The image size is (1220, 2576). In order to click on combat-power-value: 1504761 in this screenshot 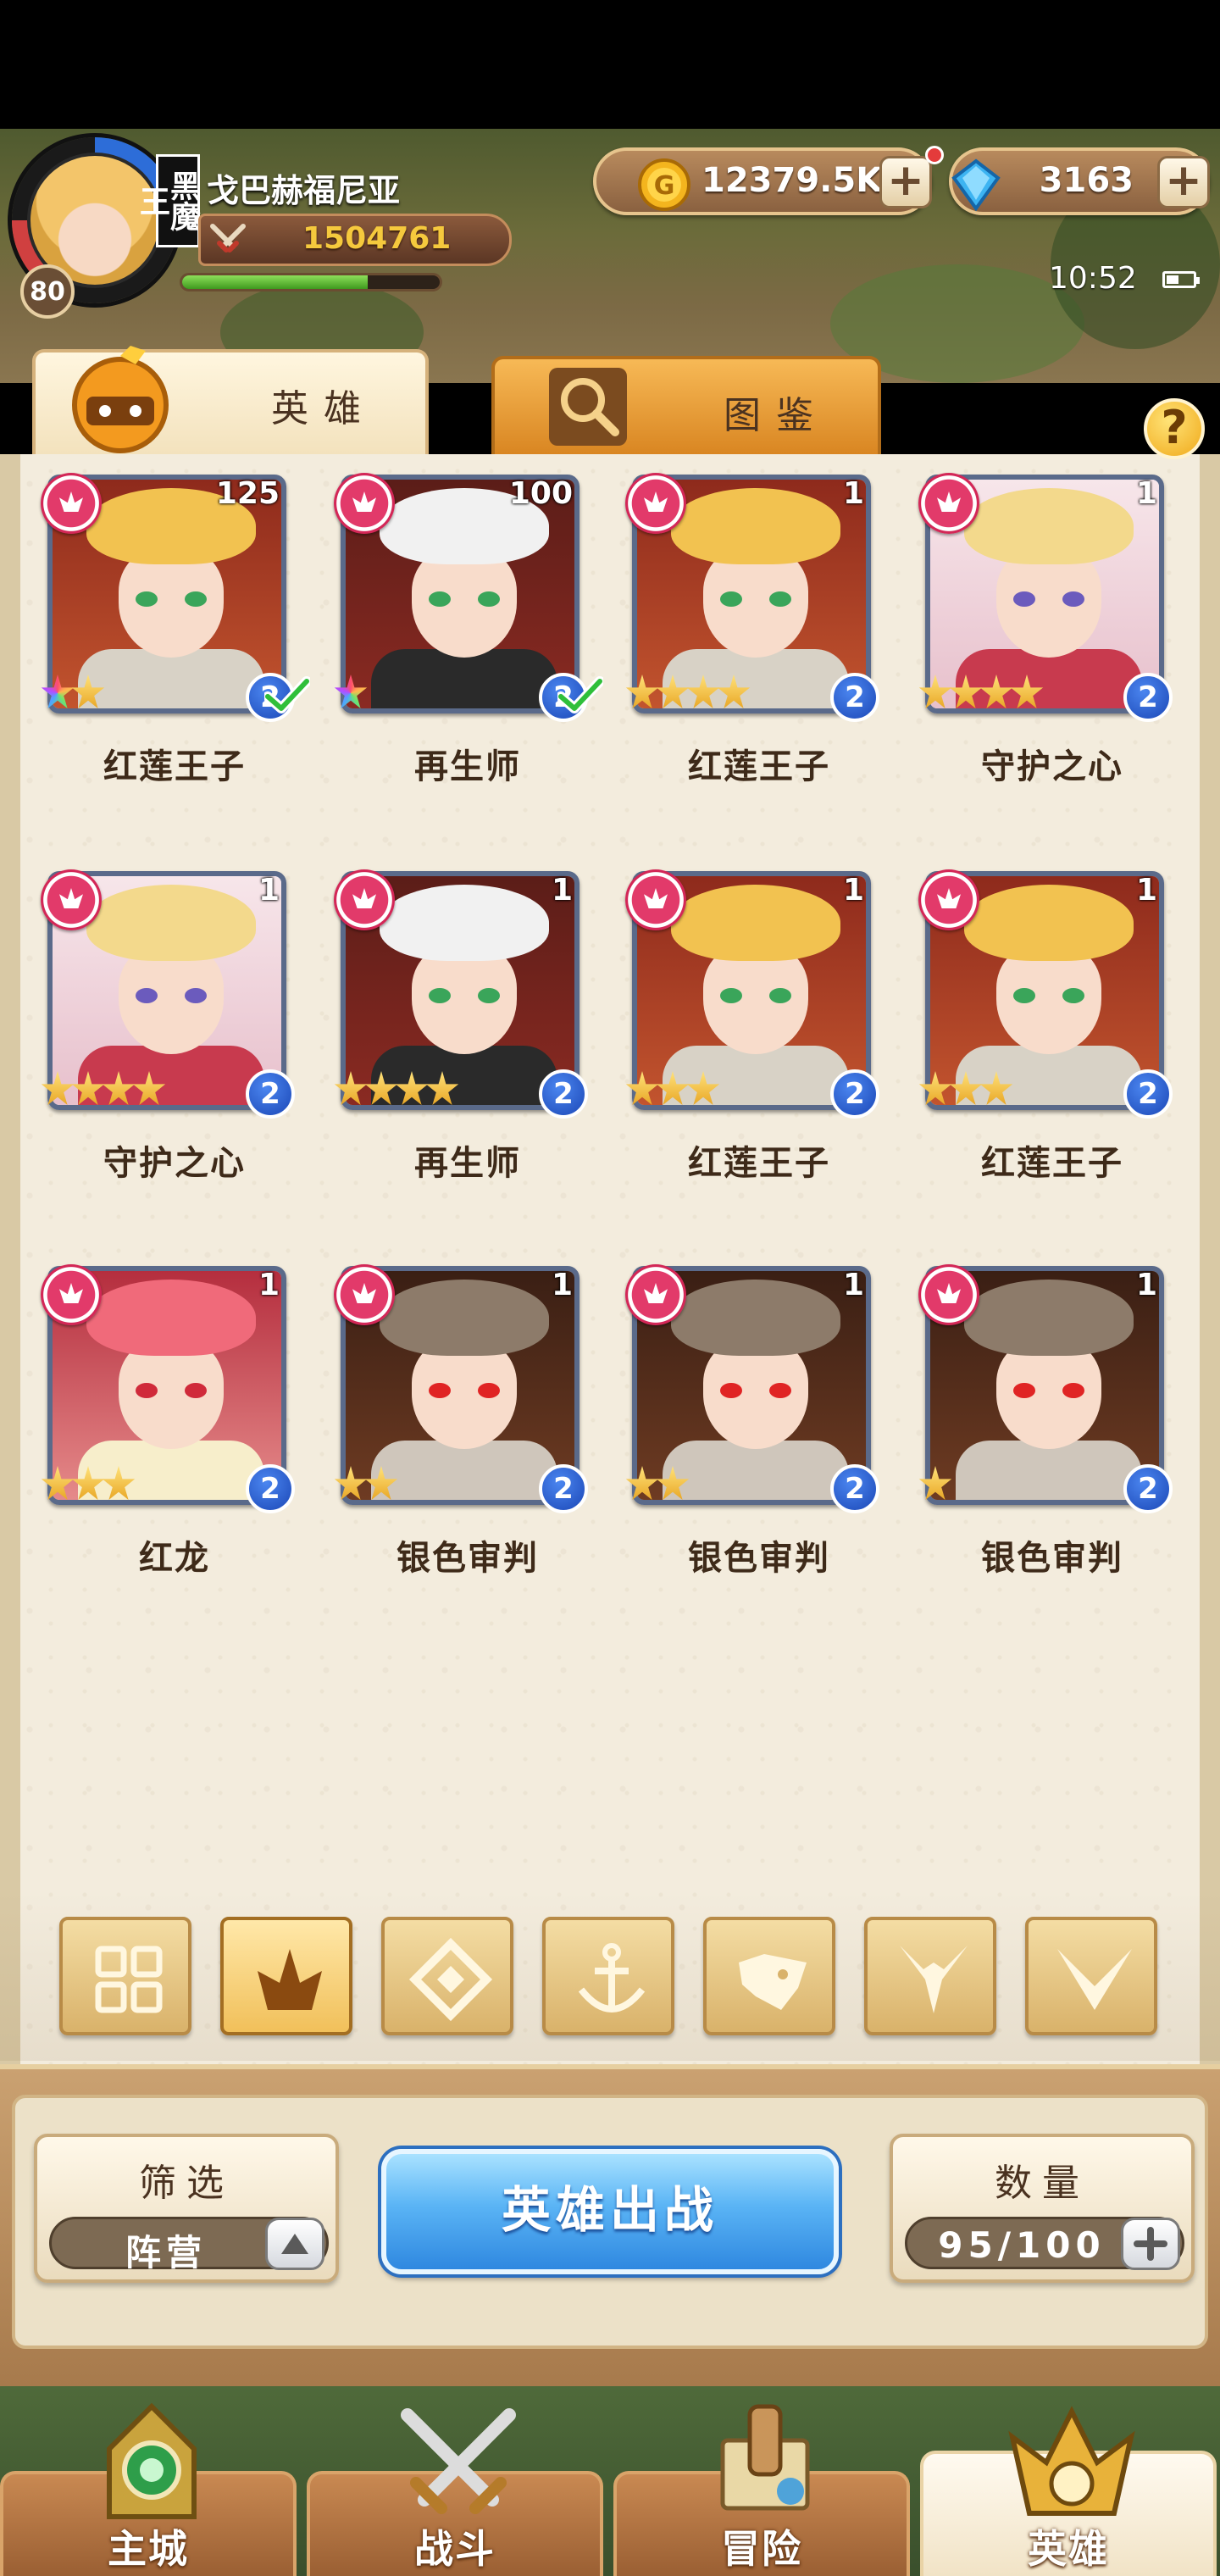, I will do `click(377, 238)`.